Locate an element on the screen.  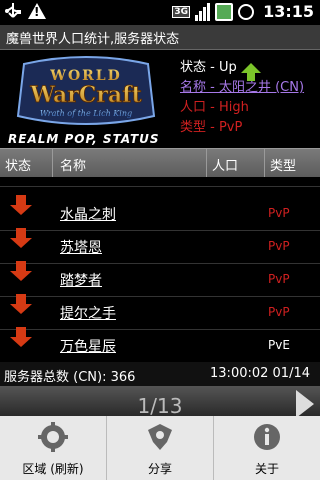
row-name: 踏梦者 is located at coordinates (81, 280).